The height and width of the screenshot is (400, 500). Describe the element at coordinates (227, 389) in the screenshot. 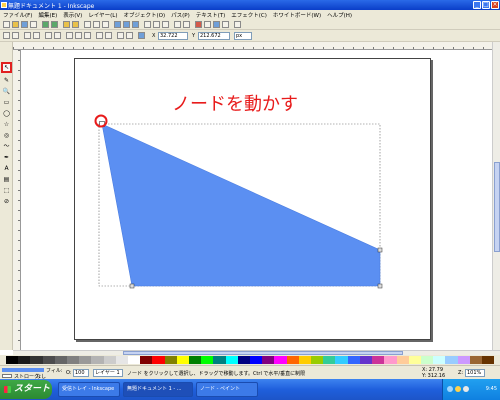

I see `taskbar-item-paint: ノード - ペイント` at that location.